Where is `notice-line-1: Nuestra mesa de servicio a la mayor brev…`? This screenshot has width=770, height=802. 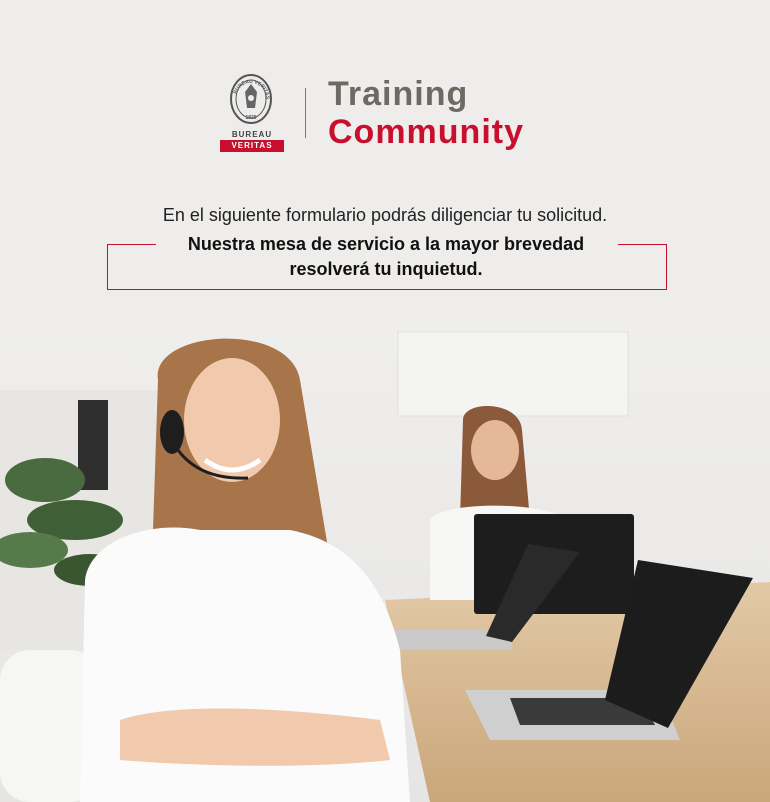 notice-line-1: Nuestra mesa de servicio a la mayor brev… is located at coordinates (386, 244).